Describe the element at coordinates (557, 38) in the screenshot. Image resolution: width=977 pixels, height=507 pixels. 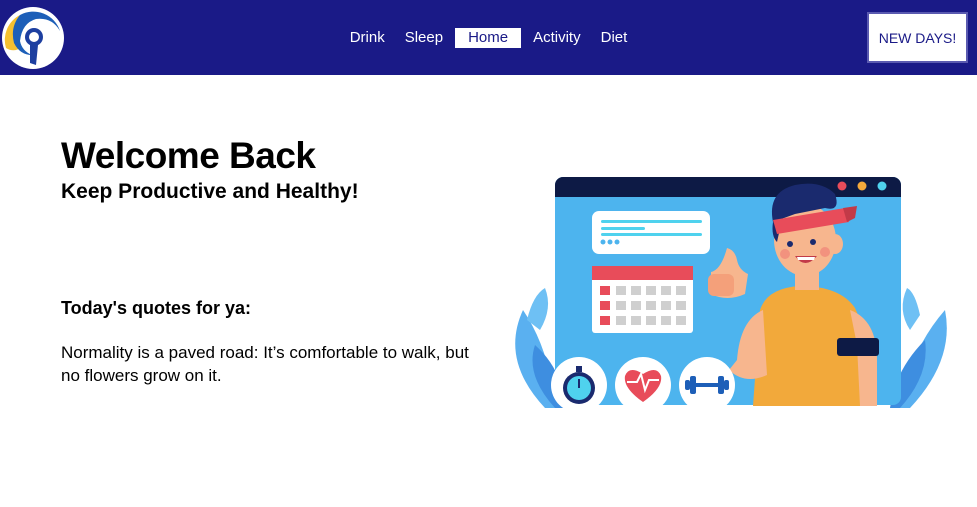
I see `nav-link-activity: Activity` at that location.